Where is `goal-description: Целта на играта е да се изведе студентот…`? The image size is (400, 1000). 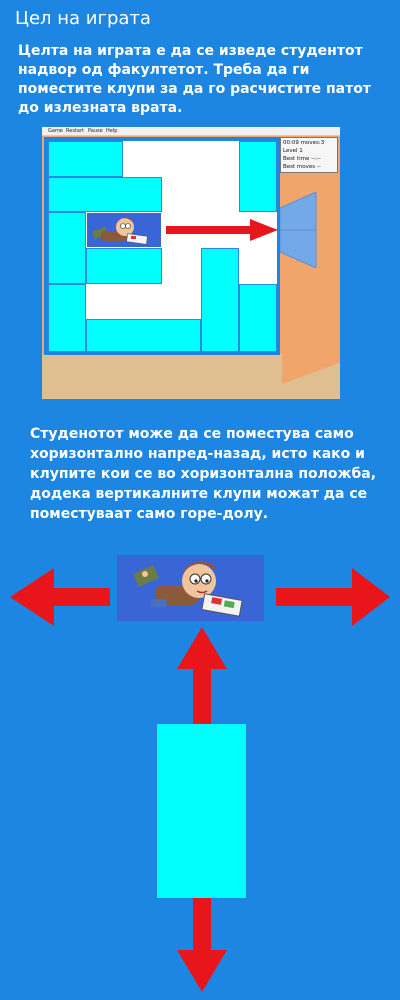 goal-description: Целта на играта е да се изведе студентот… is located at coordinates (194, 79).